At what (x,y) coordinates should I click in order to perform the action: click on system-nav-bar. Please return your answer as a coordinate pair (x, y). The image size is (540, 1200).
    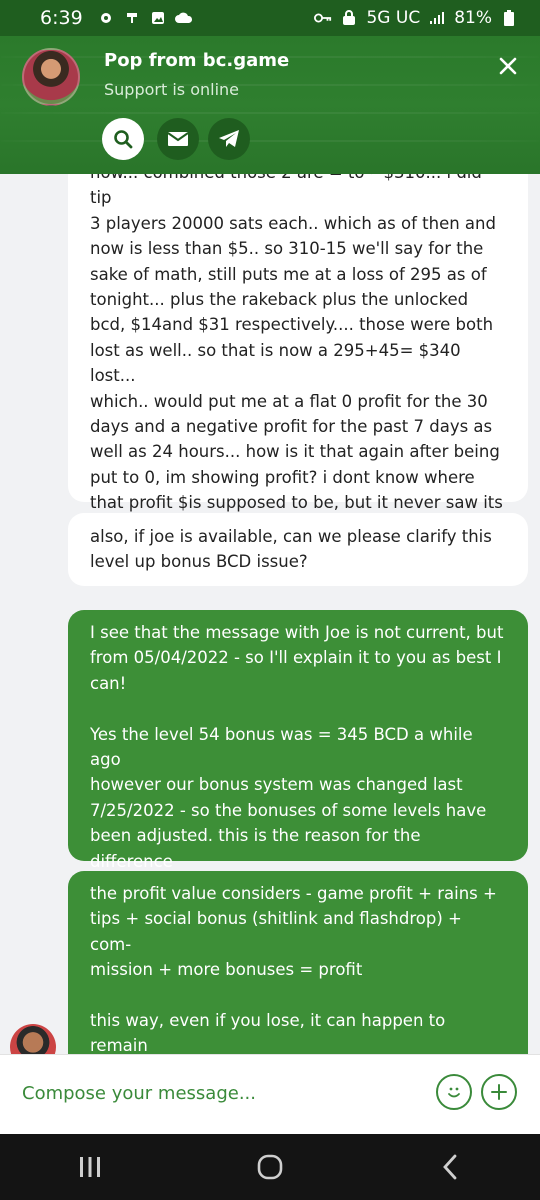
    Looking at the image, I should click on (270, 1167).